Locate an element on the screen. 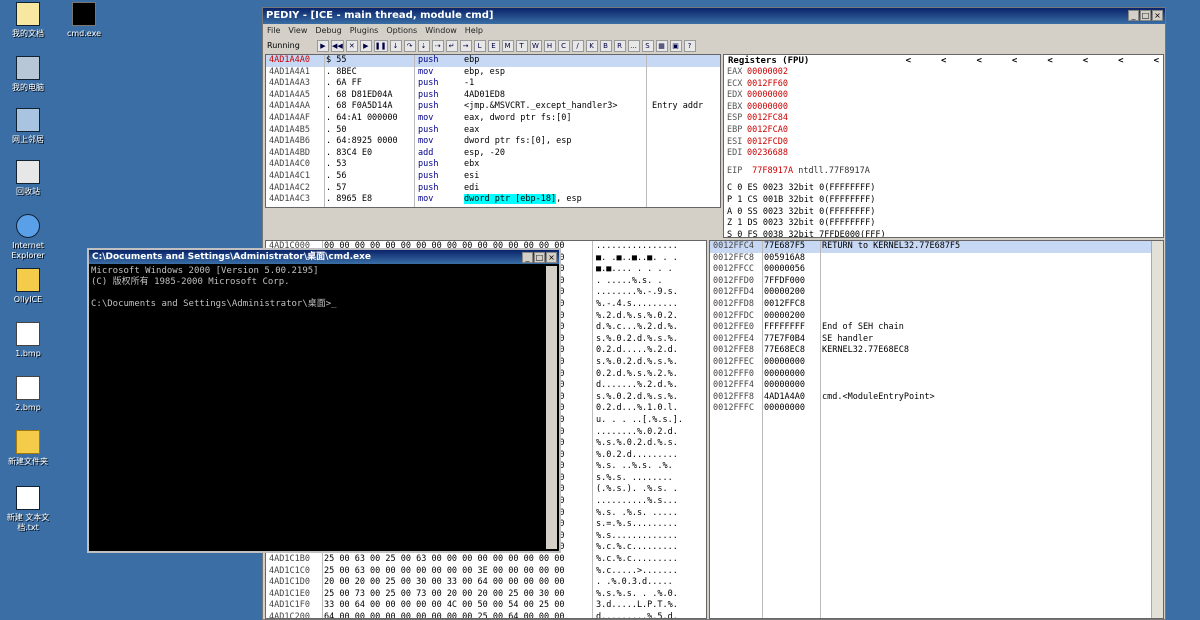  stack-row: 0012FFFC 00000000 is located at coordinates (936, 409).